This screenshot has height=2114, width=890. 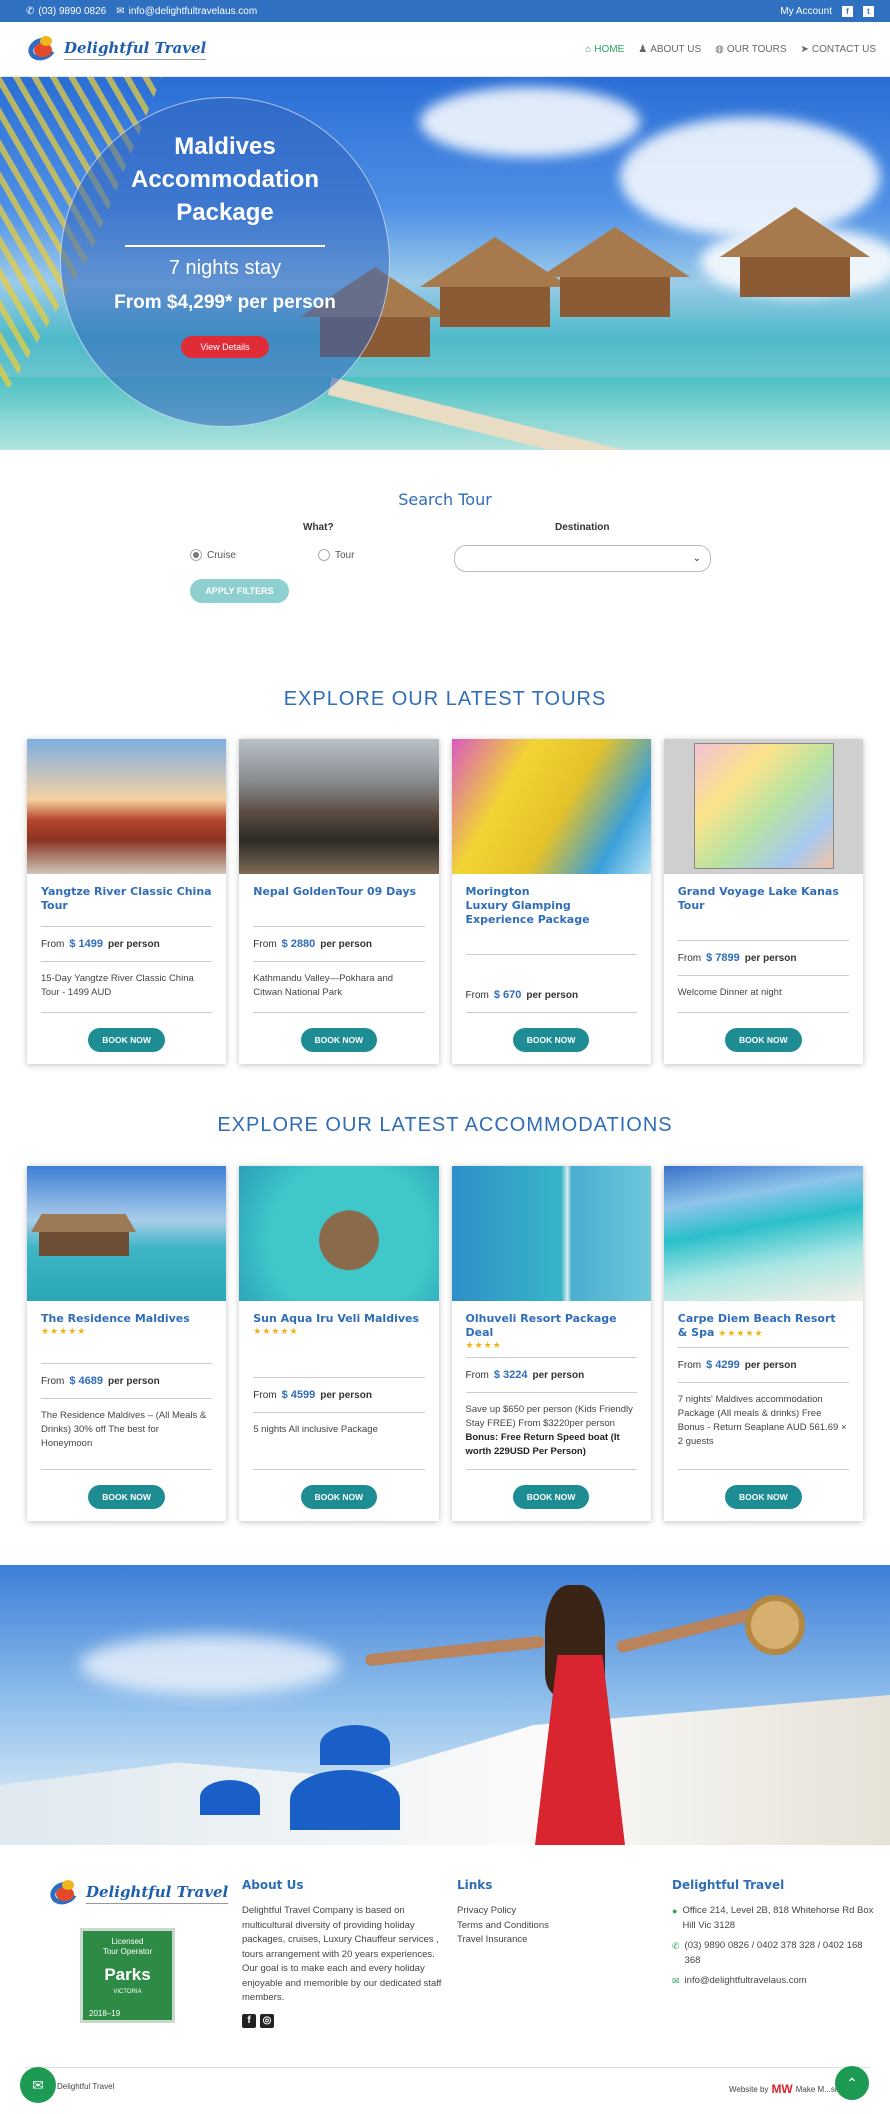 I want to click on nav-home: ⌂ HOME, so click(x=604, y=49).